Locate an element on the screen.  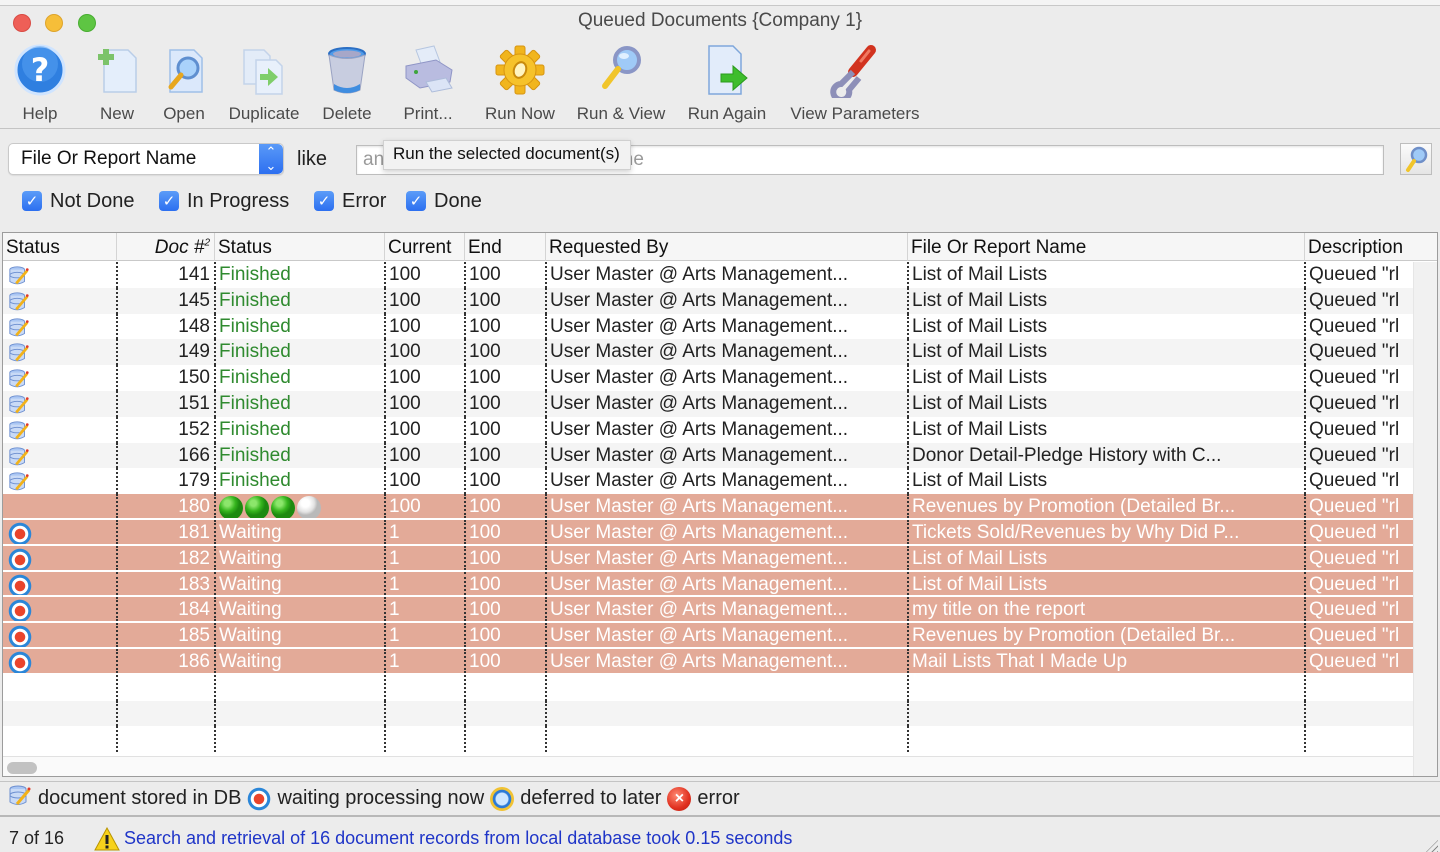
column-header-end: End is located at coordinates (504, 247).